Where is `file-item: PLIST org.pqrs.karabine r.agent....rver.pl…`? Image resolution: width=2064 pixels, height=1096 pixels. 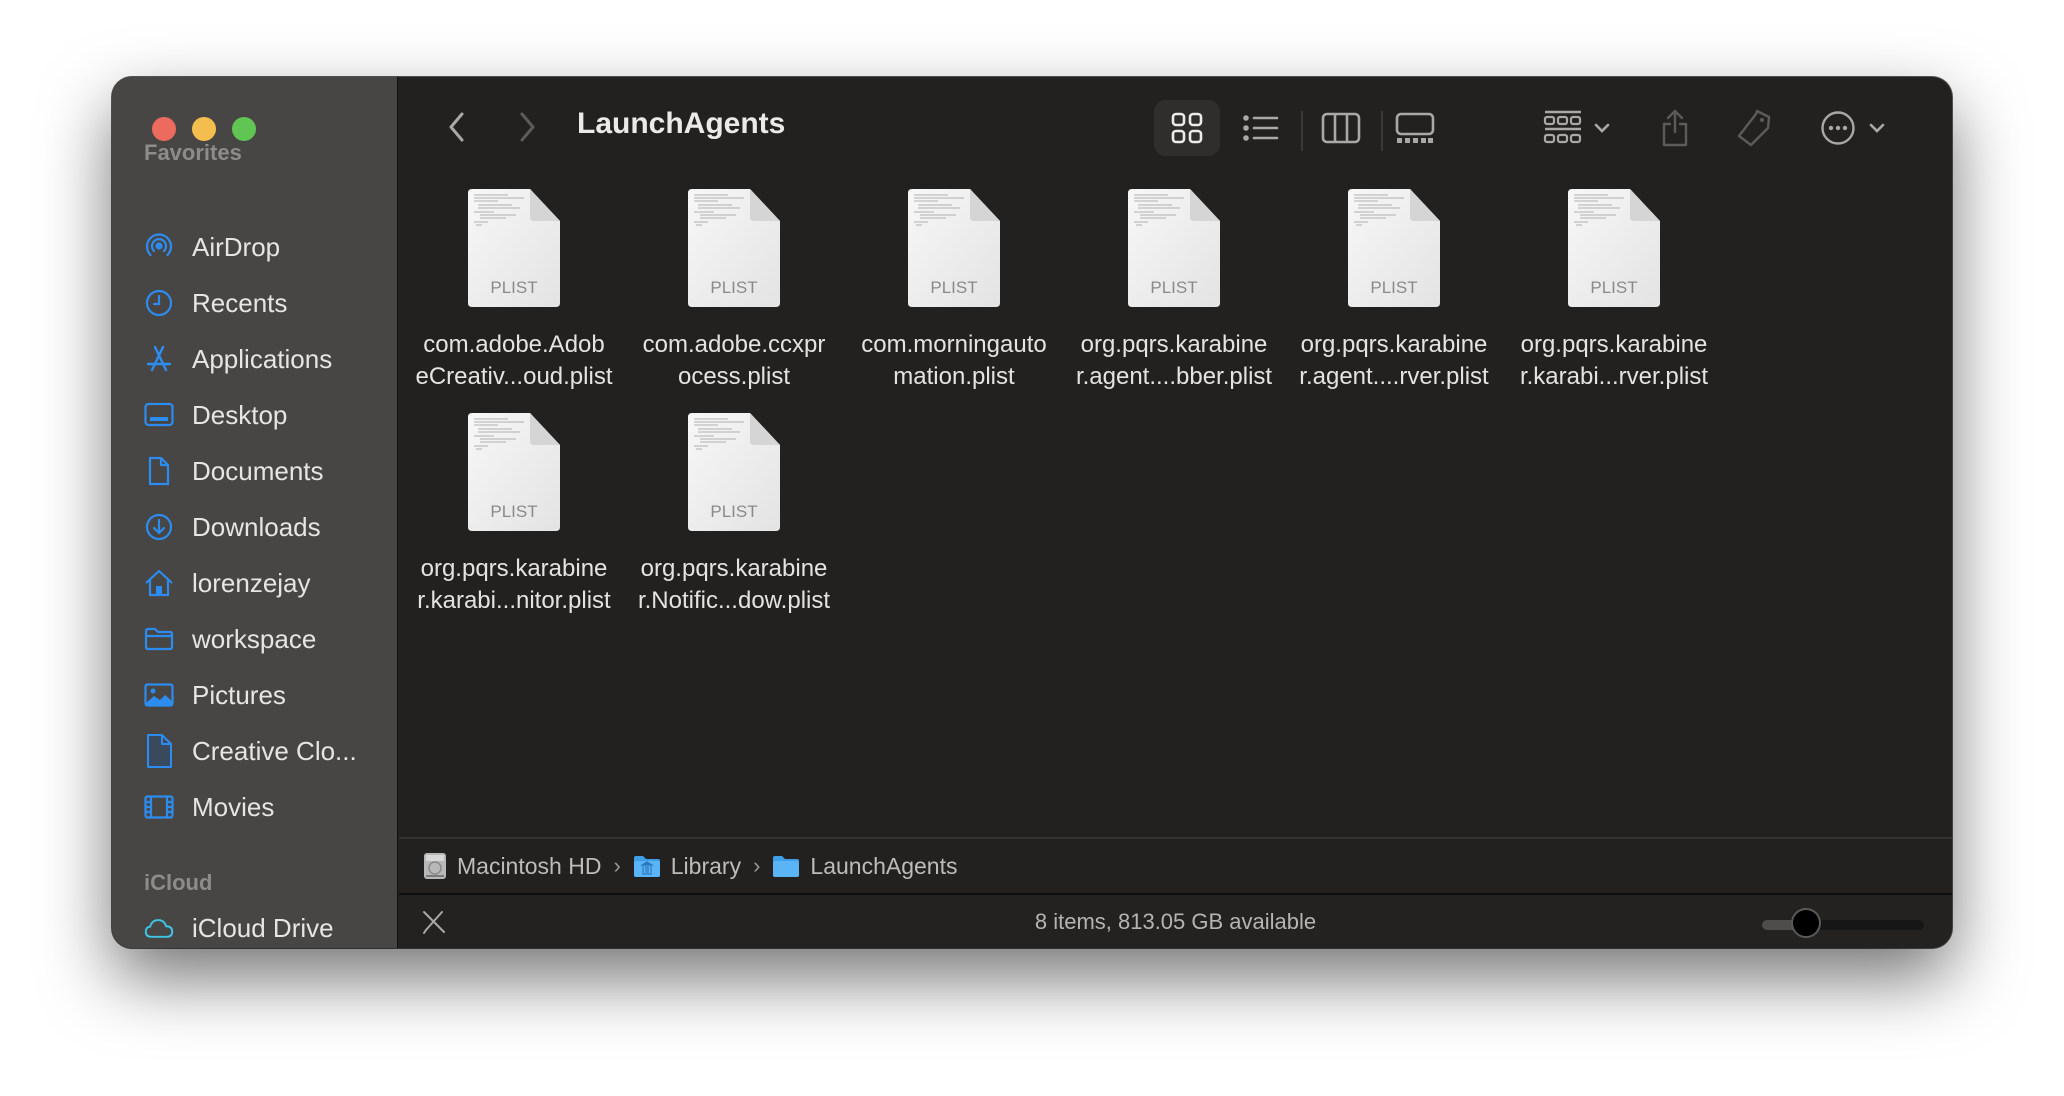 file-item: PLIST org.pqrs.karabine r.agent....rver.pl… is located at coordinates (1394, 294).